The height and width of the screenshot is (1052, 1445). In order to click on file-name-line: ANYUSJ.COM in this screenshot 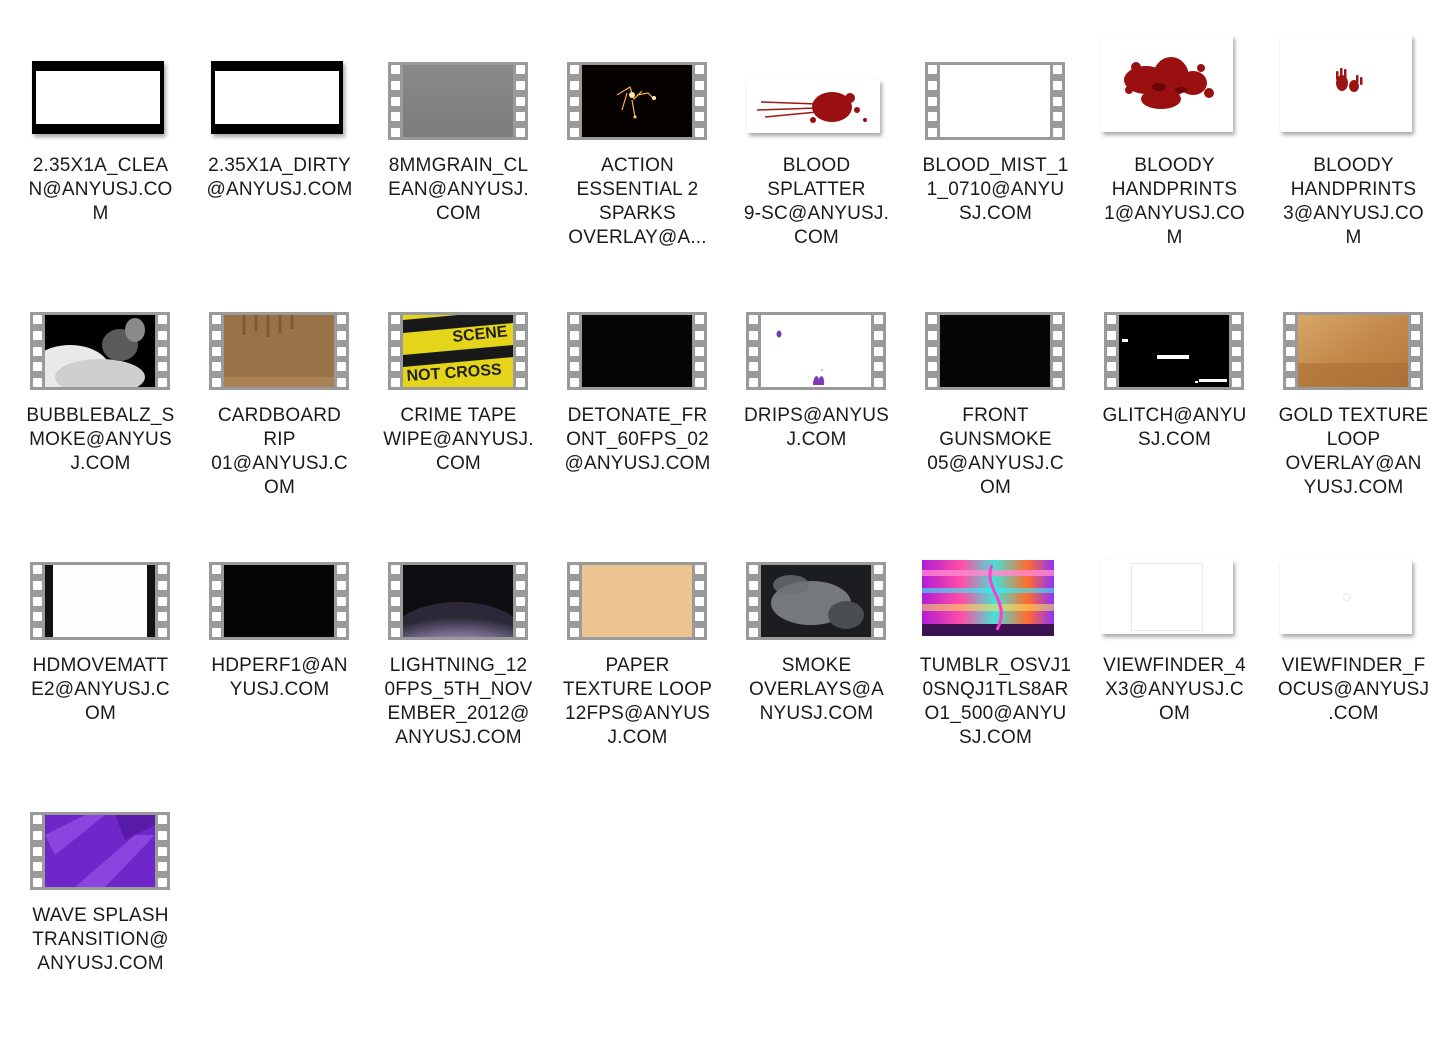, I will do `click(100, 963)`.